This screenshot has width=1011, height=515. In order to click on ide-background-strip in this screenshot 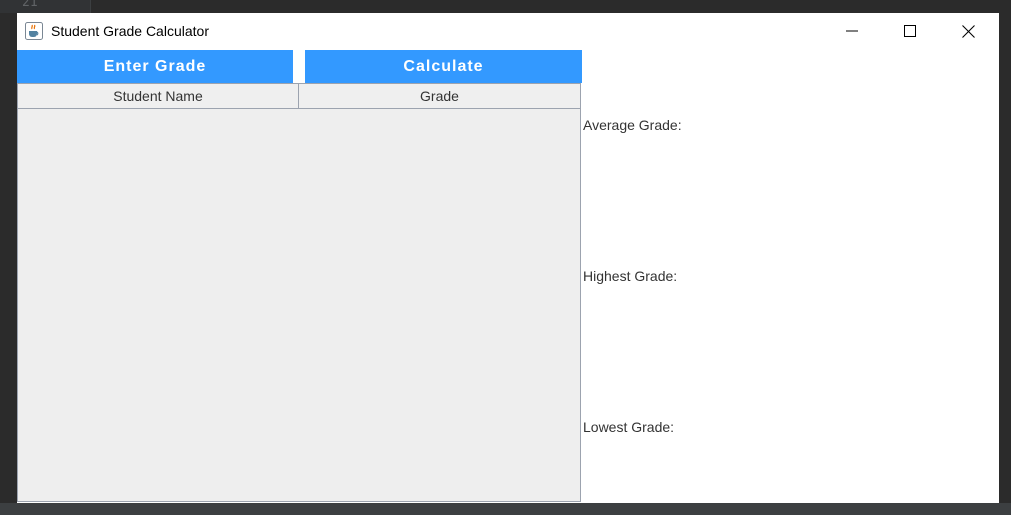, I will do `click(1005, 258)`.